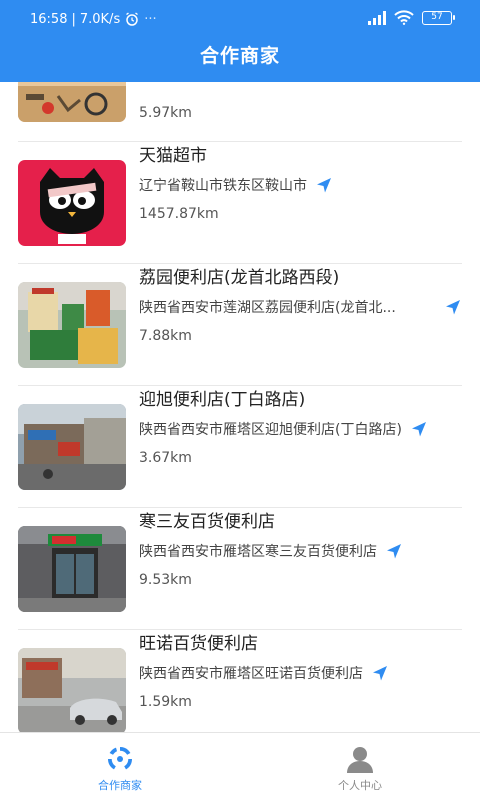 This screenshot has height=801, width=480. What do you see at coordinates (223, 186) in the screenshot?
I see `store-address: 辽宁省鞍山市铁东区鞍山市` at bounding box center [223, 186].